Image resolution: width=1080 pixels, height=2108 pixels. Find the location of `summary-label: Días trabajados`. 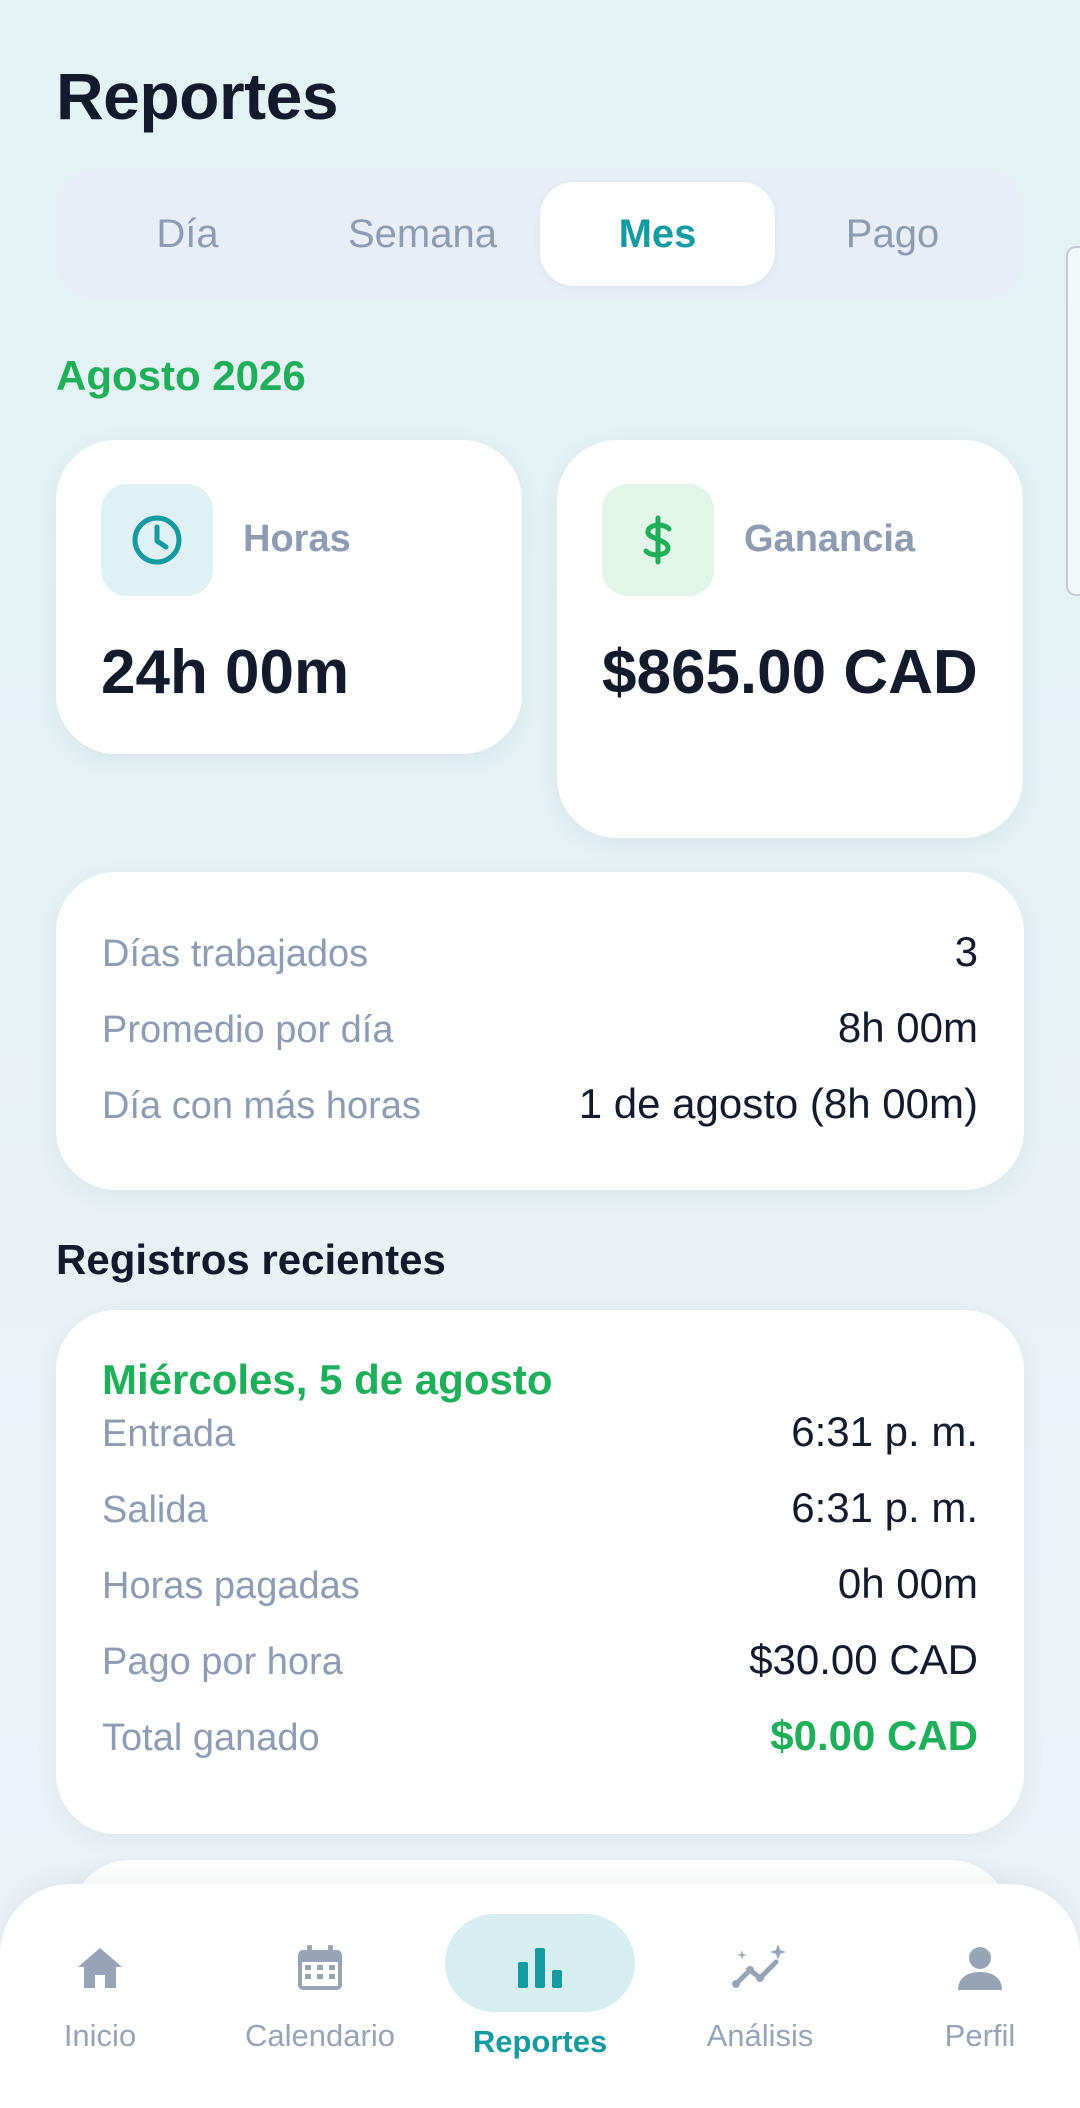

summary-label: Días trabajados is located at coordinates (235, 954).